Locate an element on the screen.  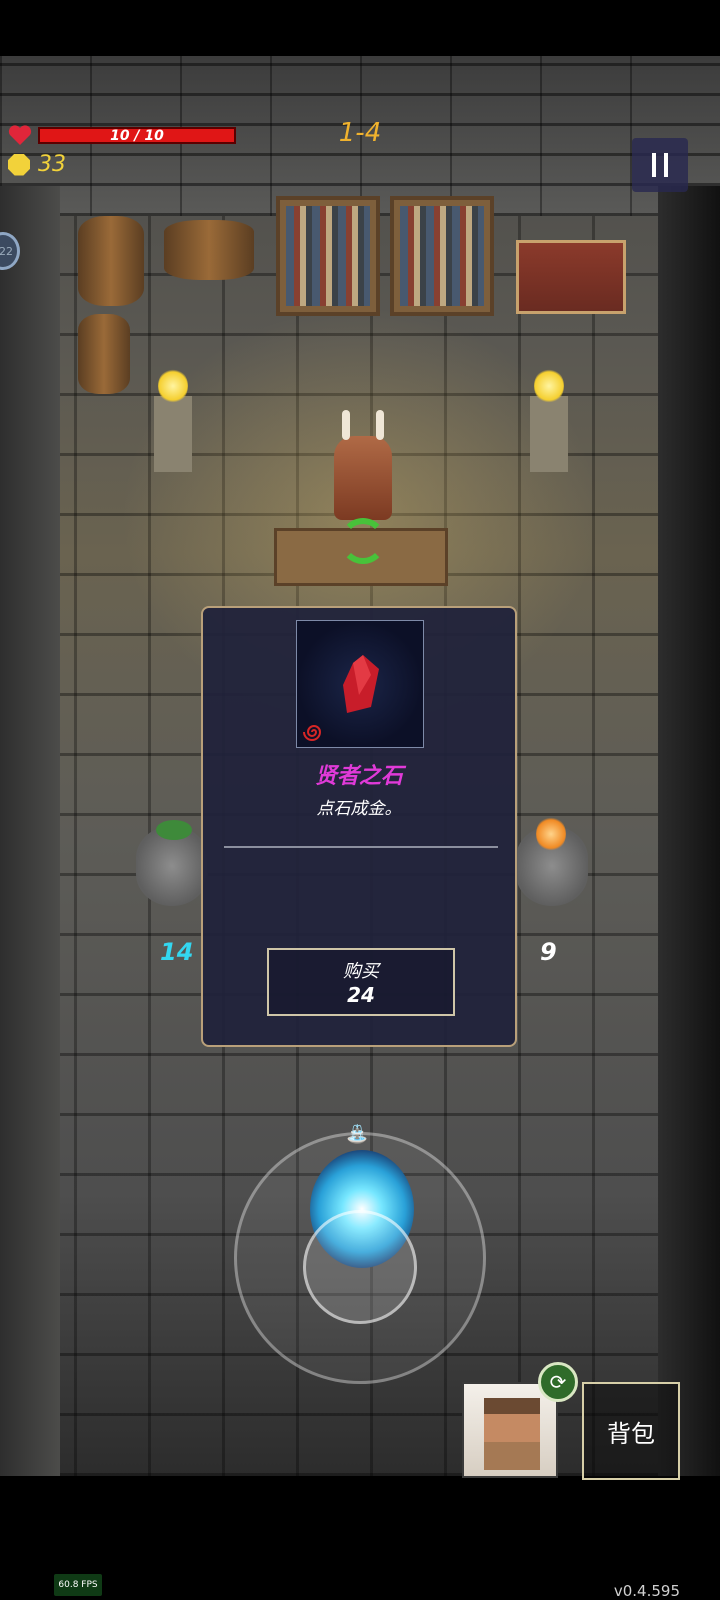
gold-amount: 33 is located at coordinates (52, 164).